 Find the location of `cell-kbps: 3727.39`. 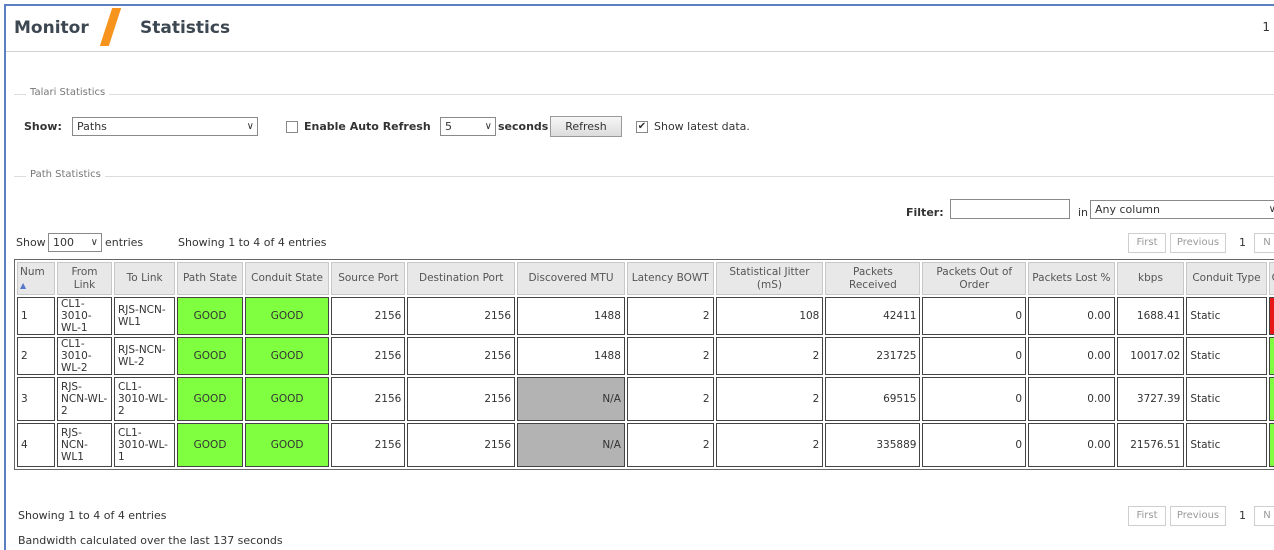

cell-kbps: 3727.39 is located at coordinates (1150, 399).